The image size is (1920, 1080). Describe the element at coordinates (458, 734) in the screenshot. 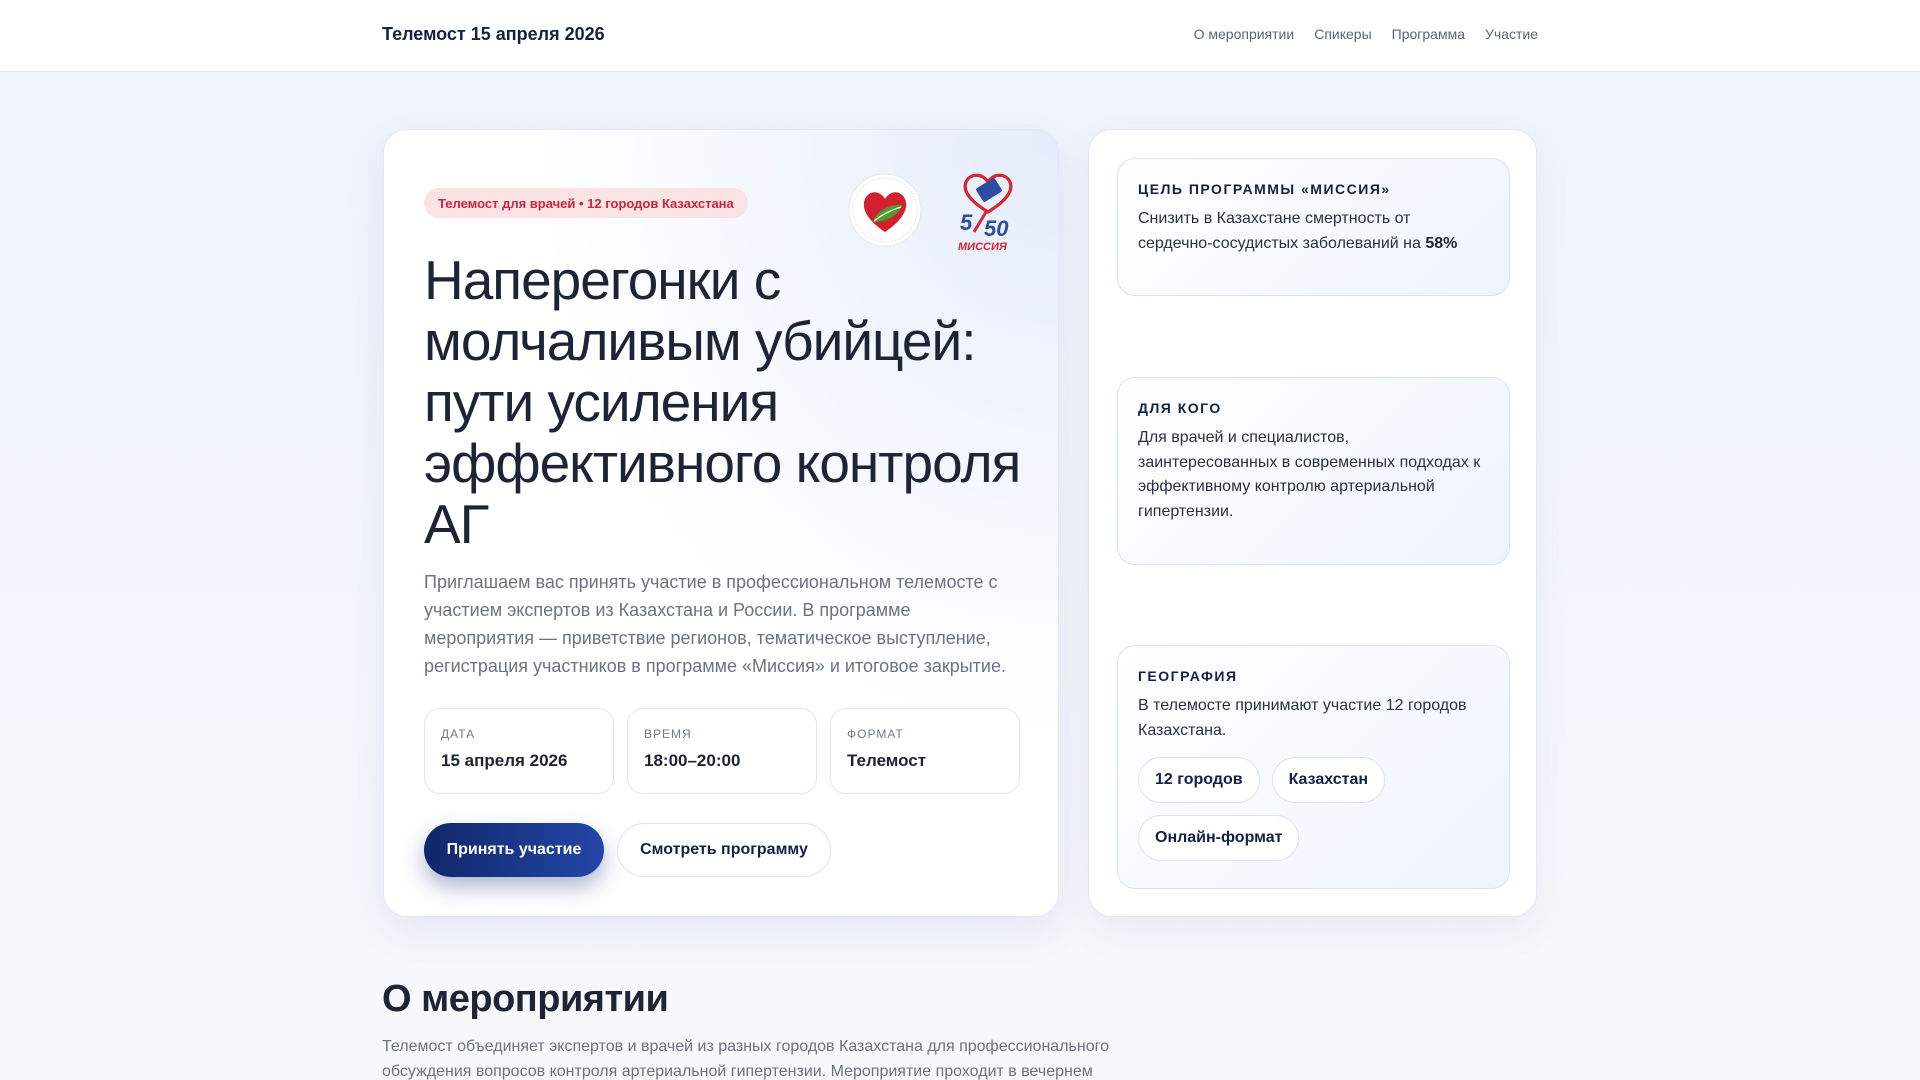

I see `meta-label: Дата` at that location.